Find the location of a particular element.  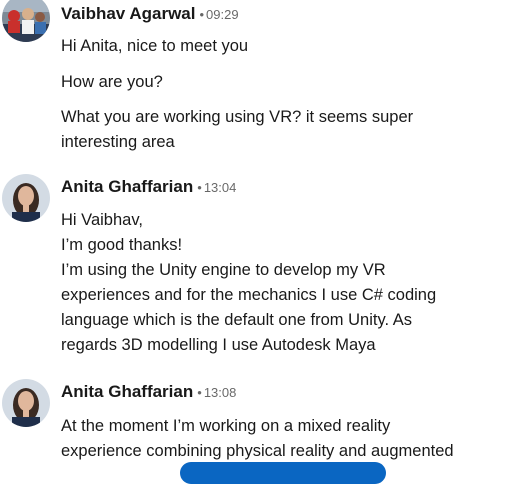

timestamp: 09:29 is located at coordinates (222, 14).